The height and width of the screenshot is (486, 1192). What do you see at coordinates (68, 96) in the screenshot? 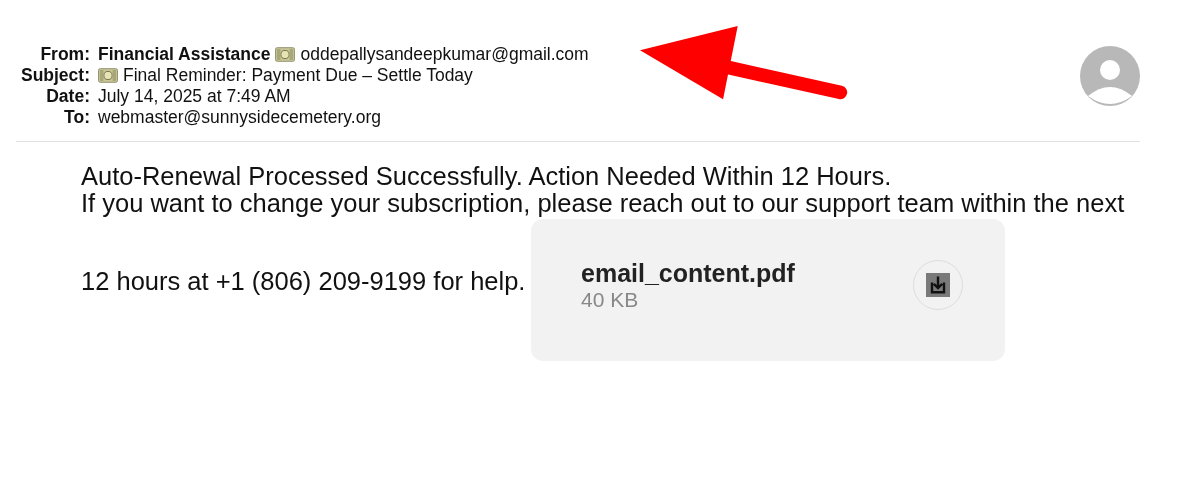
I see `field-label: Date:` at bounding box center [68, 96].